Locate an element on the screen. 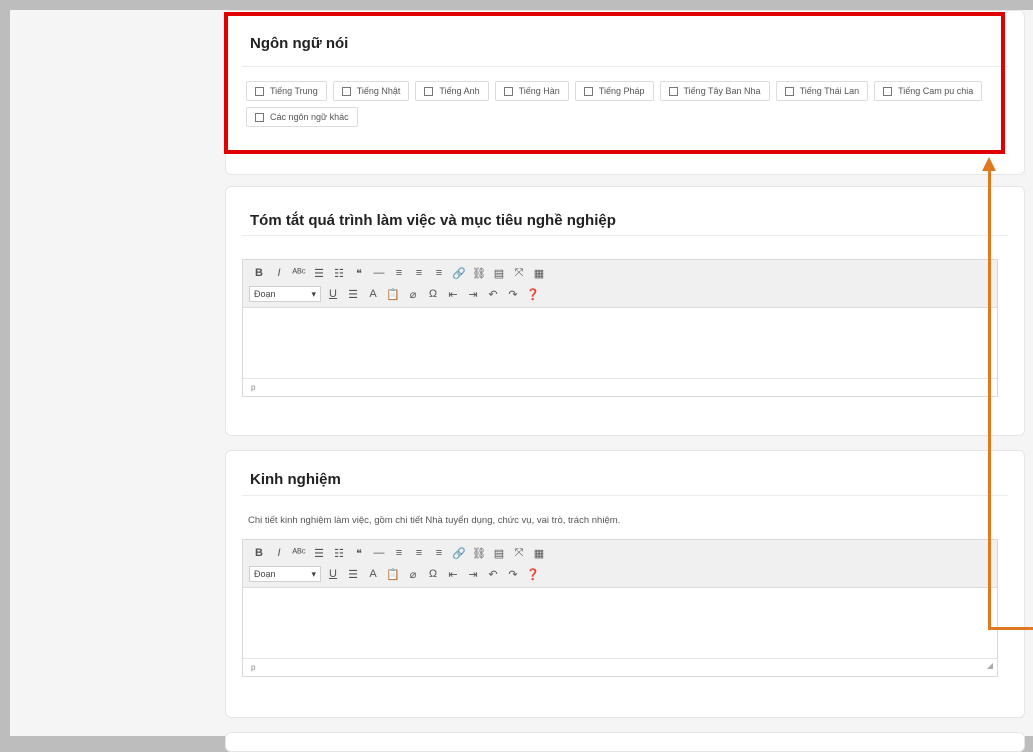 The height and width of the screenshot is (752, 1033). language-option-label: Tiếng Nhật is located at coordinates (378, 91).